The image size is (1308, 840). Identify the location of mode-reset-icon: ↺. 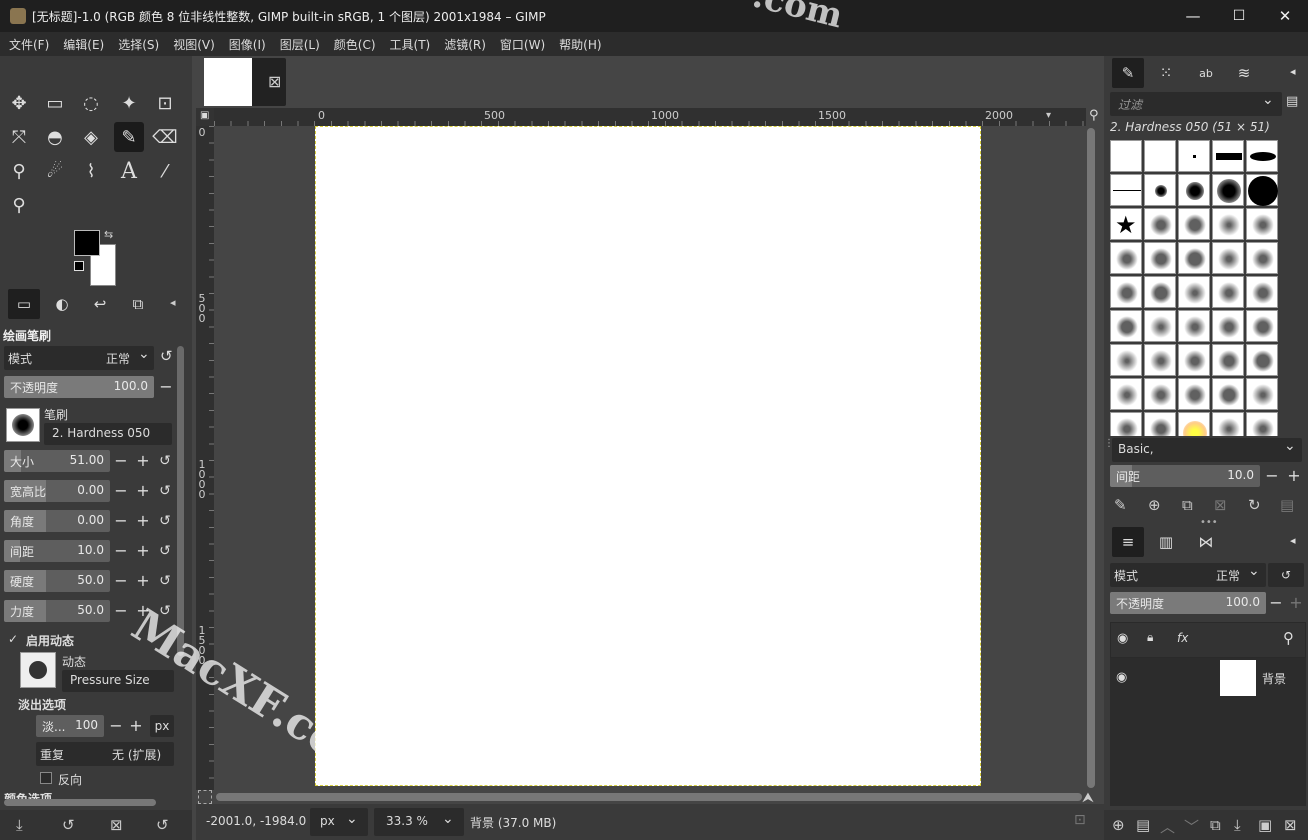
(166, 356).